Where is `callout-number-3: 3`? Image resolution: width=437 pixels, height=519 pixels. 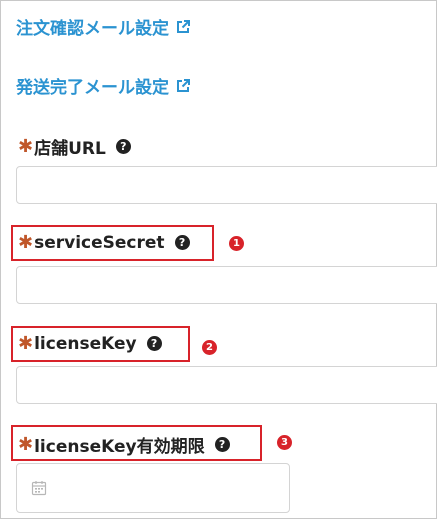
callout-number-3: 3 is located at coordinates (284, 442).